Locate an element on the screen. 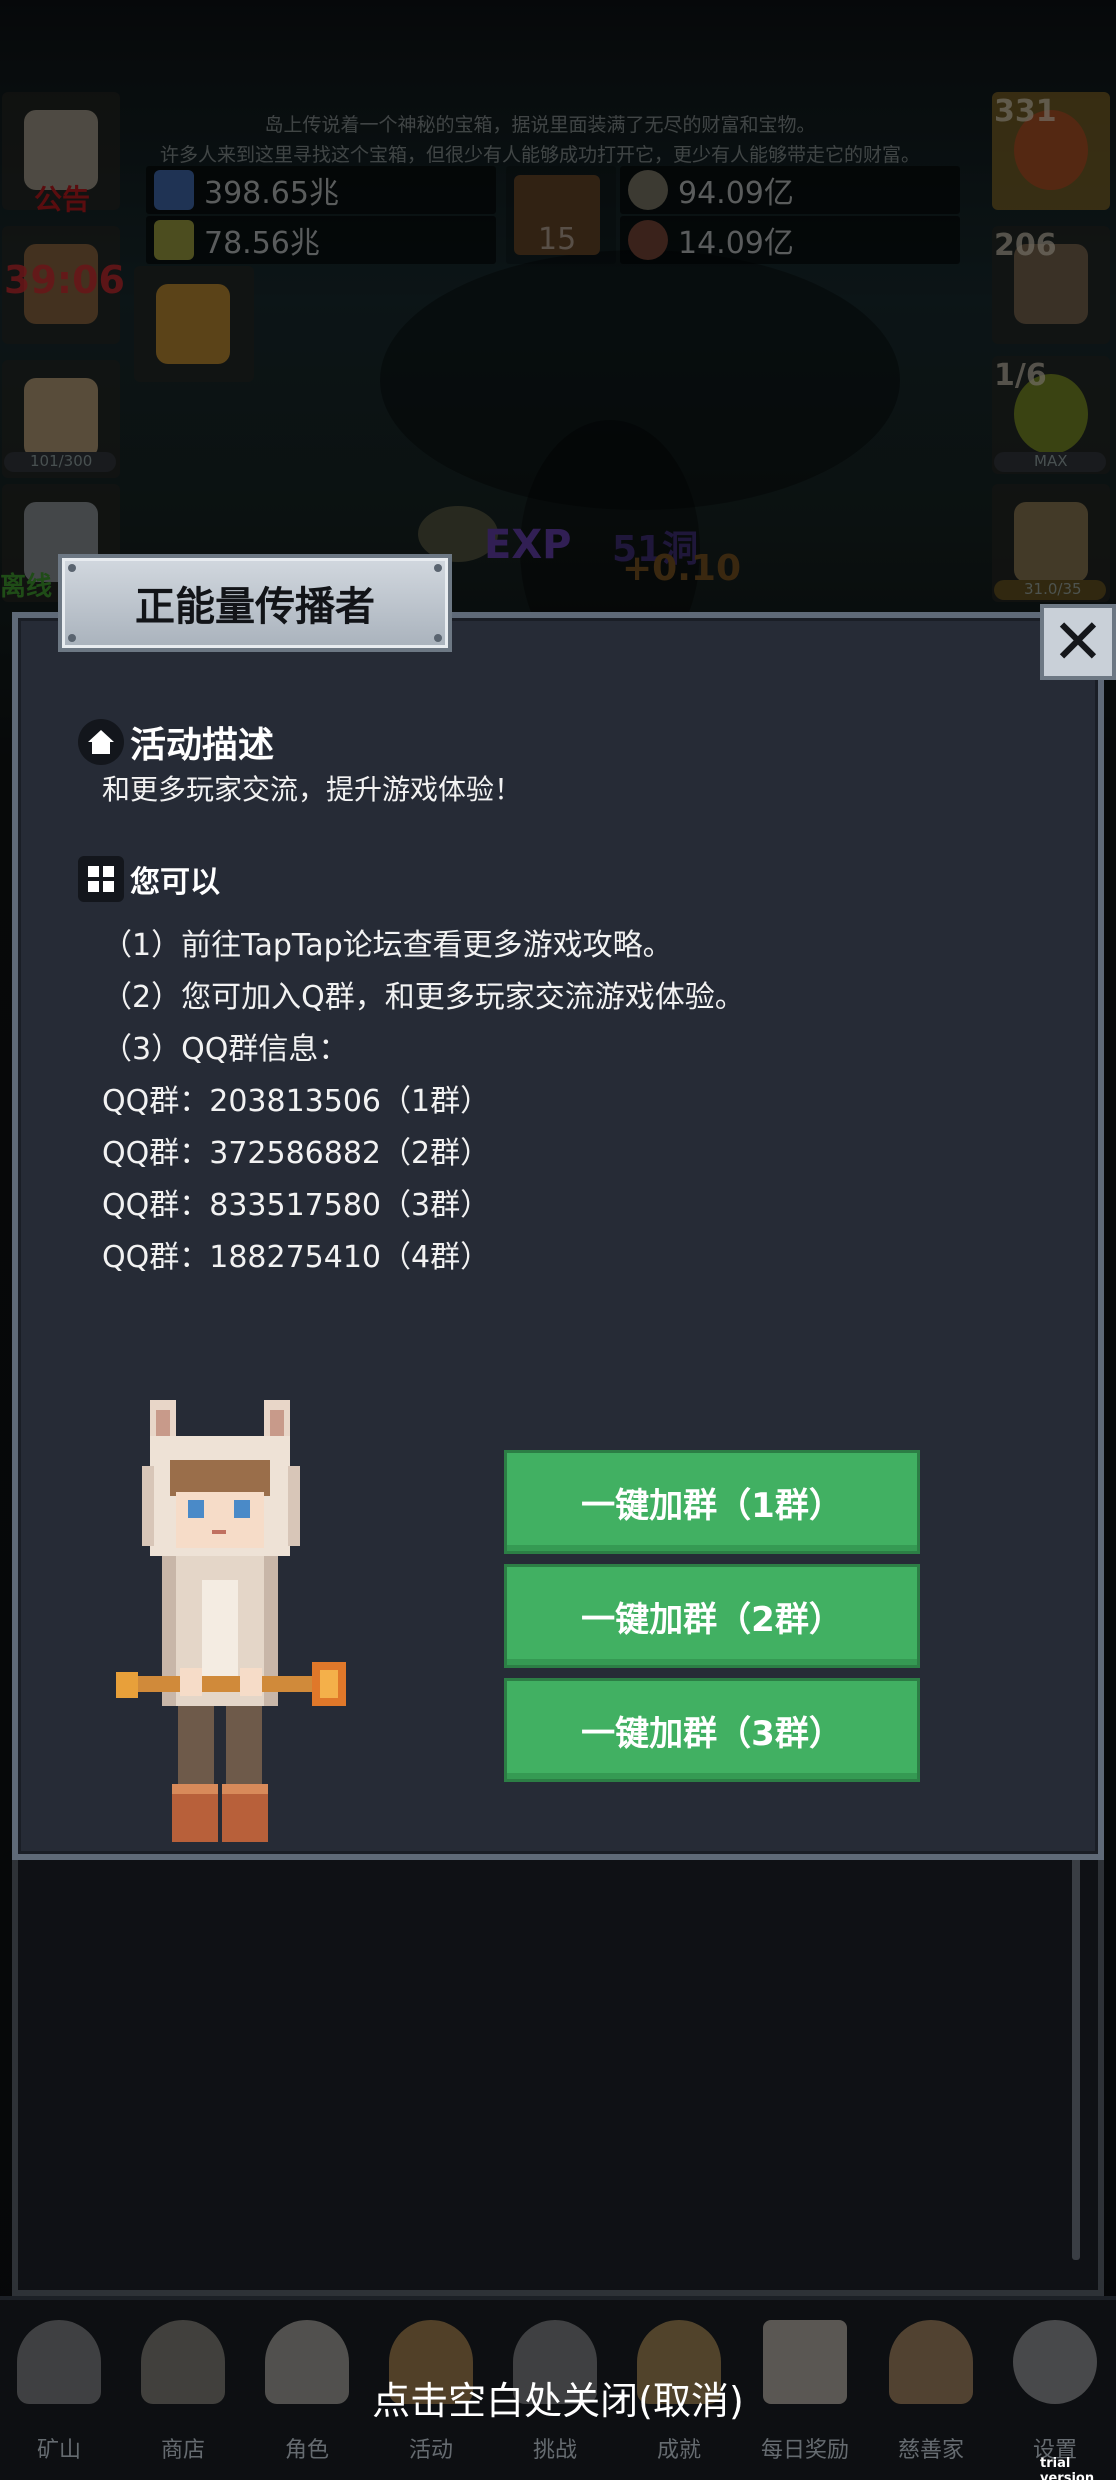 This screenshot has width=1116, height=2480. info-line: （1）前往TapTap论坛查看更多游戏攻略。 is located at coordinates (387, 945).